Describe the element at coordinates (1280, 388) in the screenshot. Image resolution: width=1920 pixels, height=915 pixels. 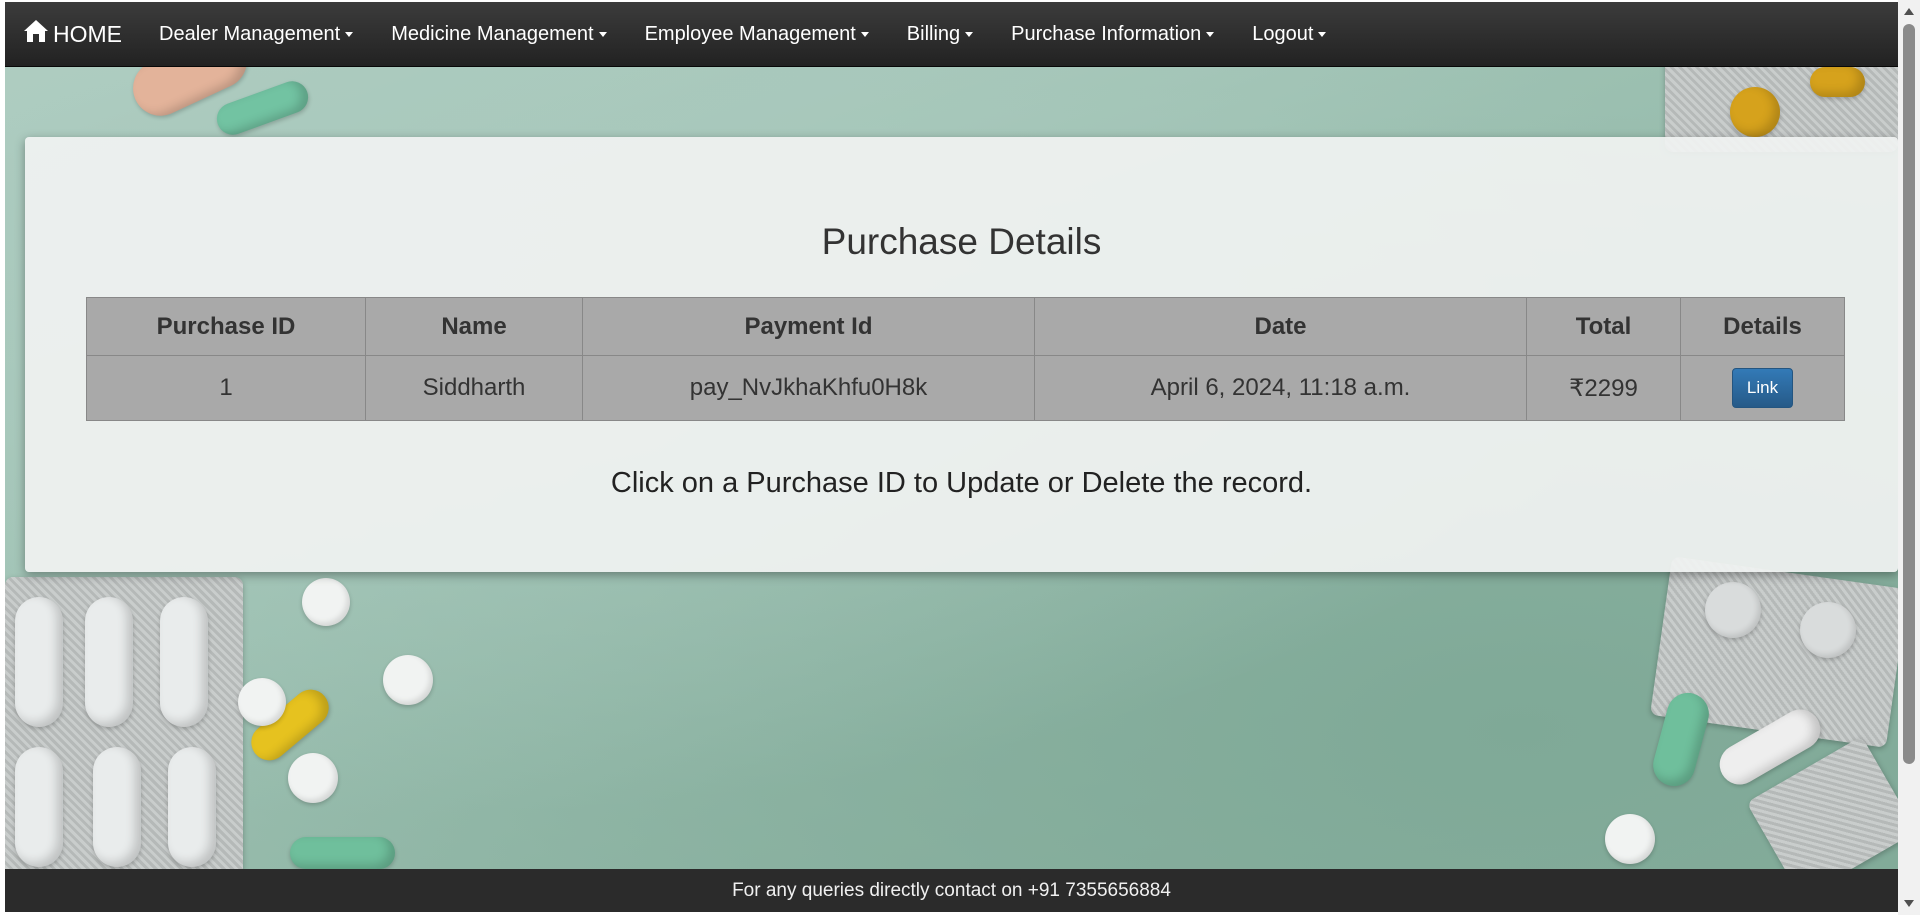
I see `cell-date: April 6, 2024, 11:18 a.m.` at that location.